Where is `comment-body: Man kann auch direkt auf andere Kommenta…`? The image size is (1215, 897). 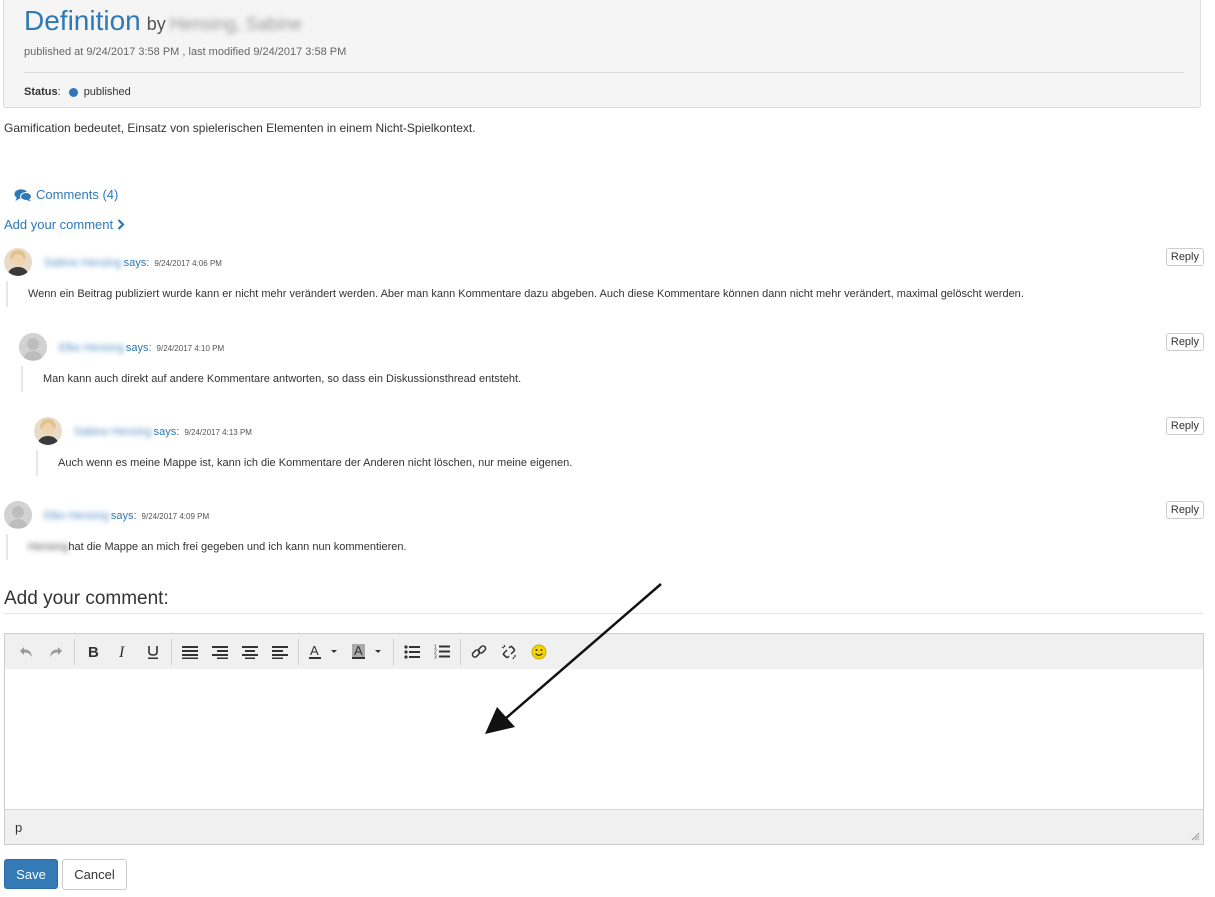 comment-body: Man kann auch direkt auf andere Kommenta… is located at coordinates (592, 379).